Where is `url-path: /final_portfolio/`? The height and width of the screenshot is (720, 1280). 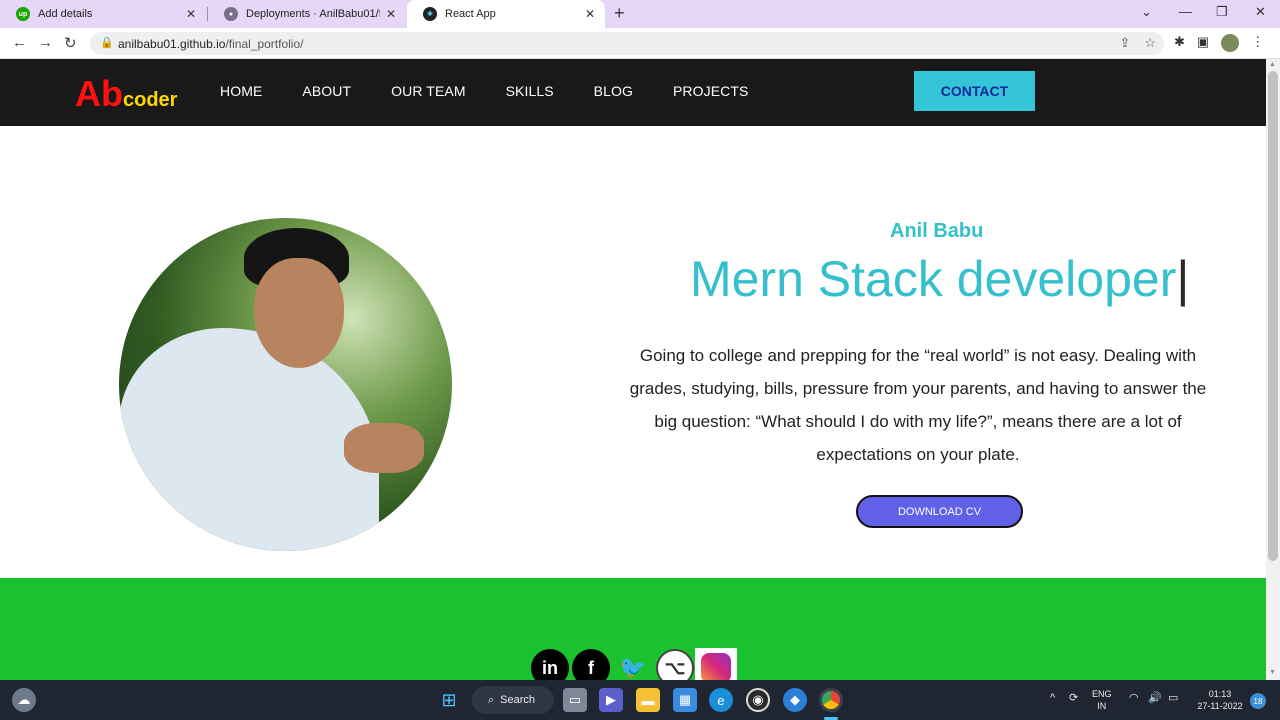
url-path: /final_portfolio/ is located at coordinates (264, 44).